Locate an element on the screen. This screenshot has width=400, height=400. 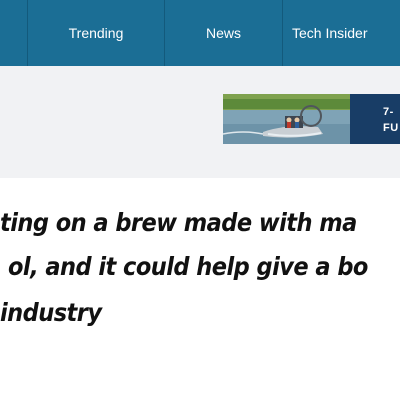
nav-item-news: News is located at coordinates (223, 33).